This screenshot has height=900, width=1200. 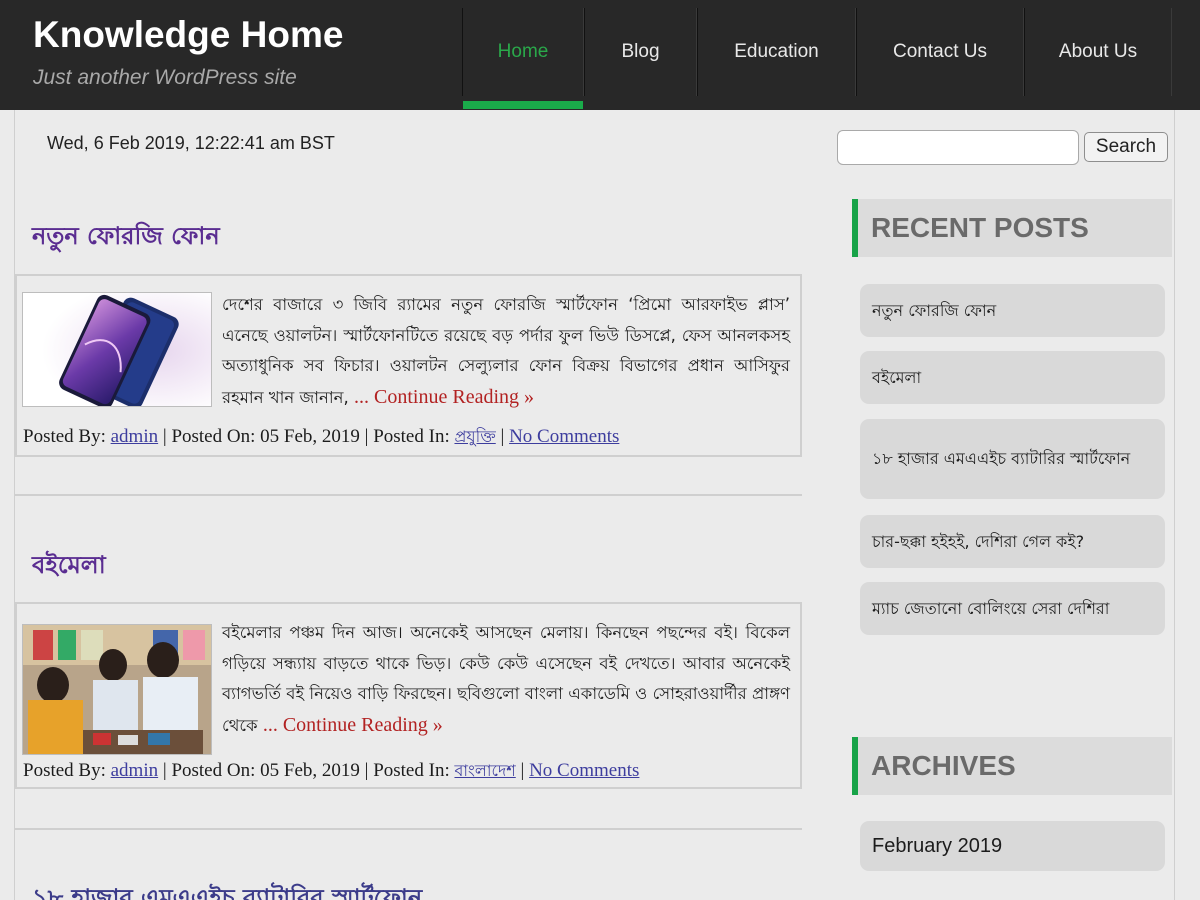 I want to click on recent-posts-title: RECENT POSTS, so click(x=1012, y=228).